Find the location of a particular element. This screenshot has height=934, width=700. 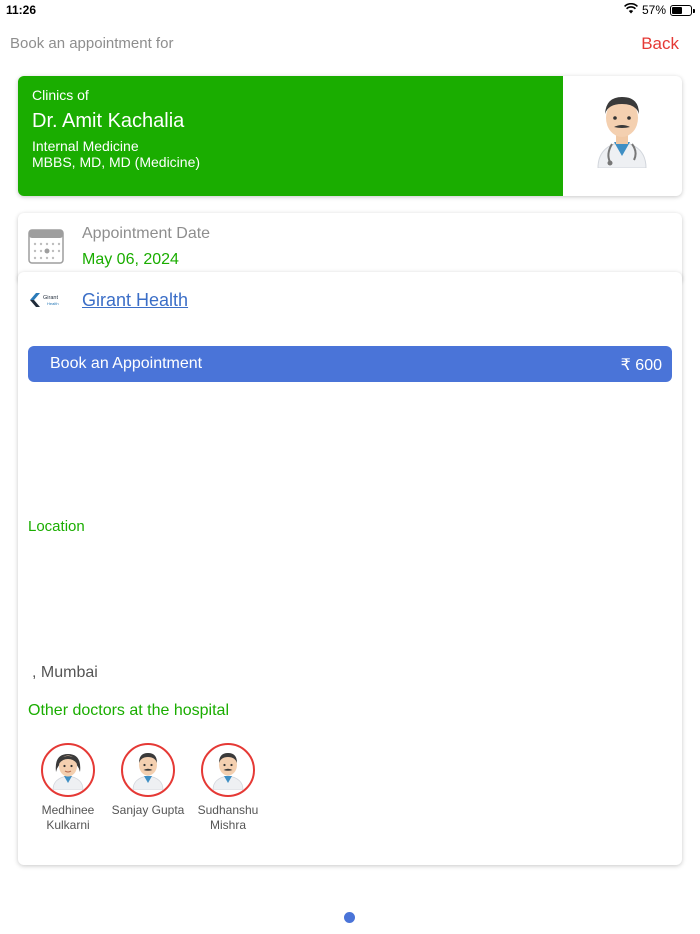

book-appointment-button: Book an Appointment ₹ 600 is located at coordinates (350, 364).